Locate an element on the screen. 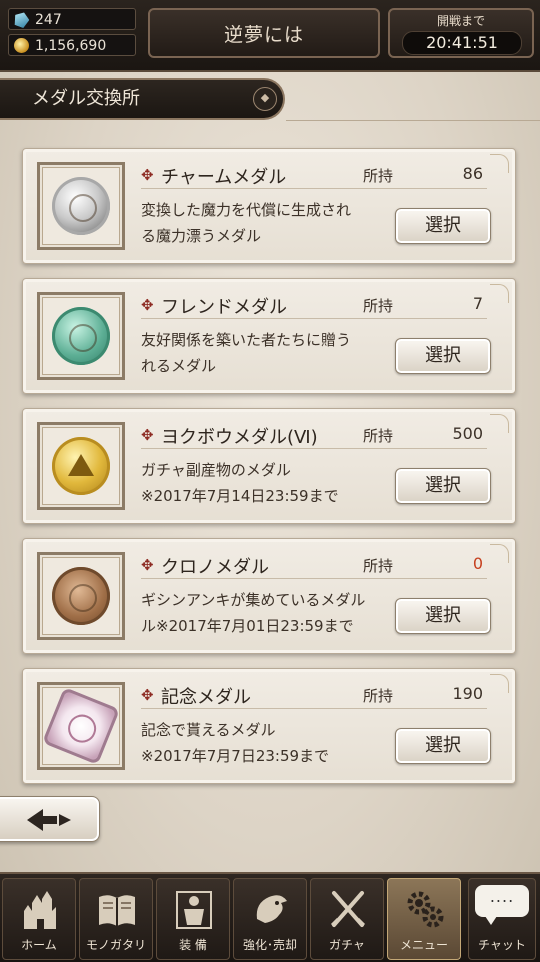  page-title: メダル交換所 is located at coordinates (86, 98).